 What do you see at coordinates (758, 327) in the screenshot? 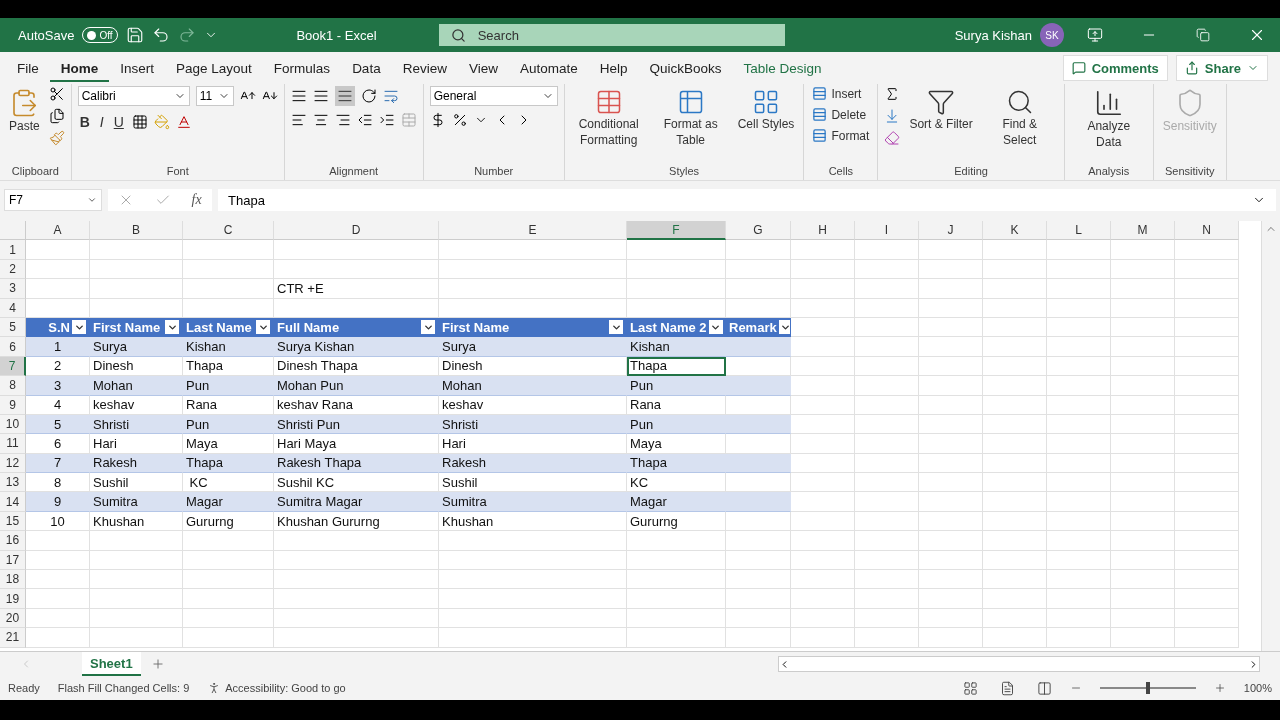
I see `table-header-cell: Remark` at bounding box center [758, 327].